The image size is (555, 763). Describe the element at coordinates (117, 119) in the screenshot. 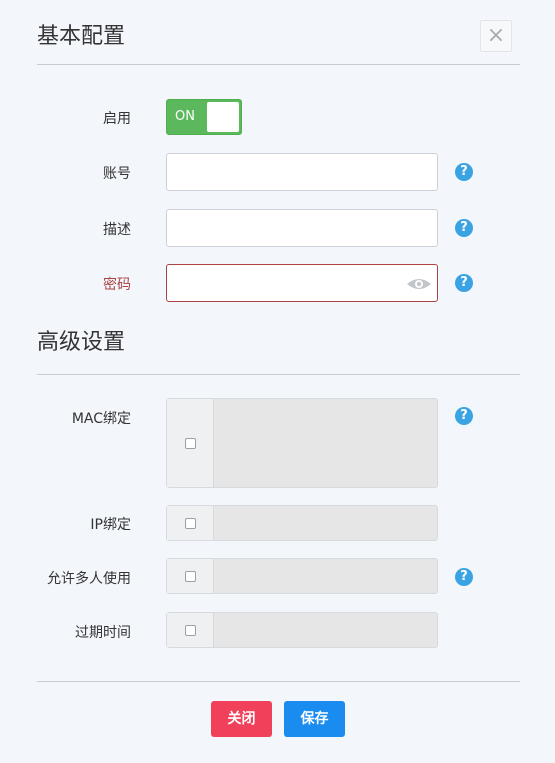

I see `enable-label: 启用` at that location.